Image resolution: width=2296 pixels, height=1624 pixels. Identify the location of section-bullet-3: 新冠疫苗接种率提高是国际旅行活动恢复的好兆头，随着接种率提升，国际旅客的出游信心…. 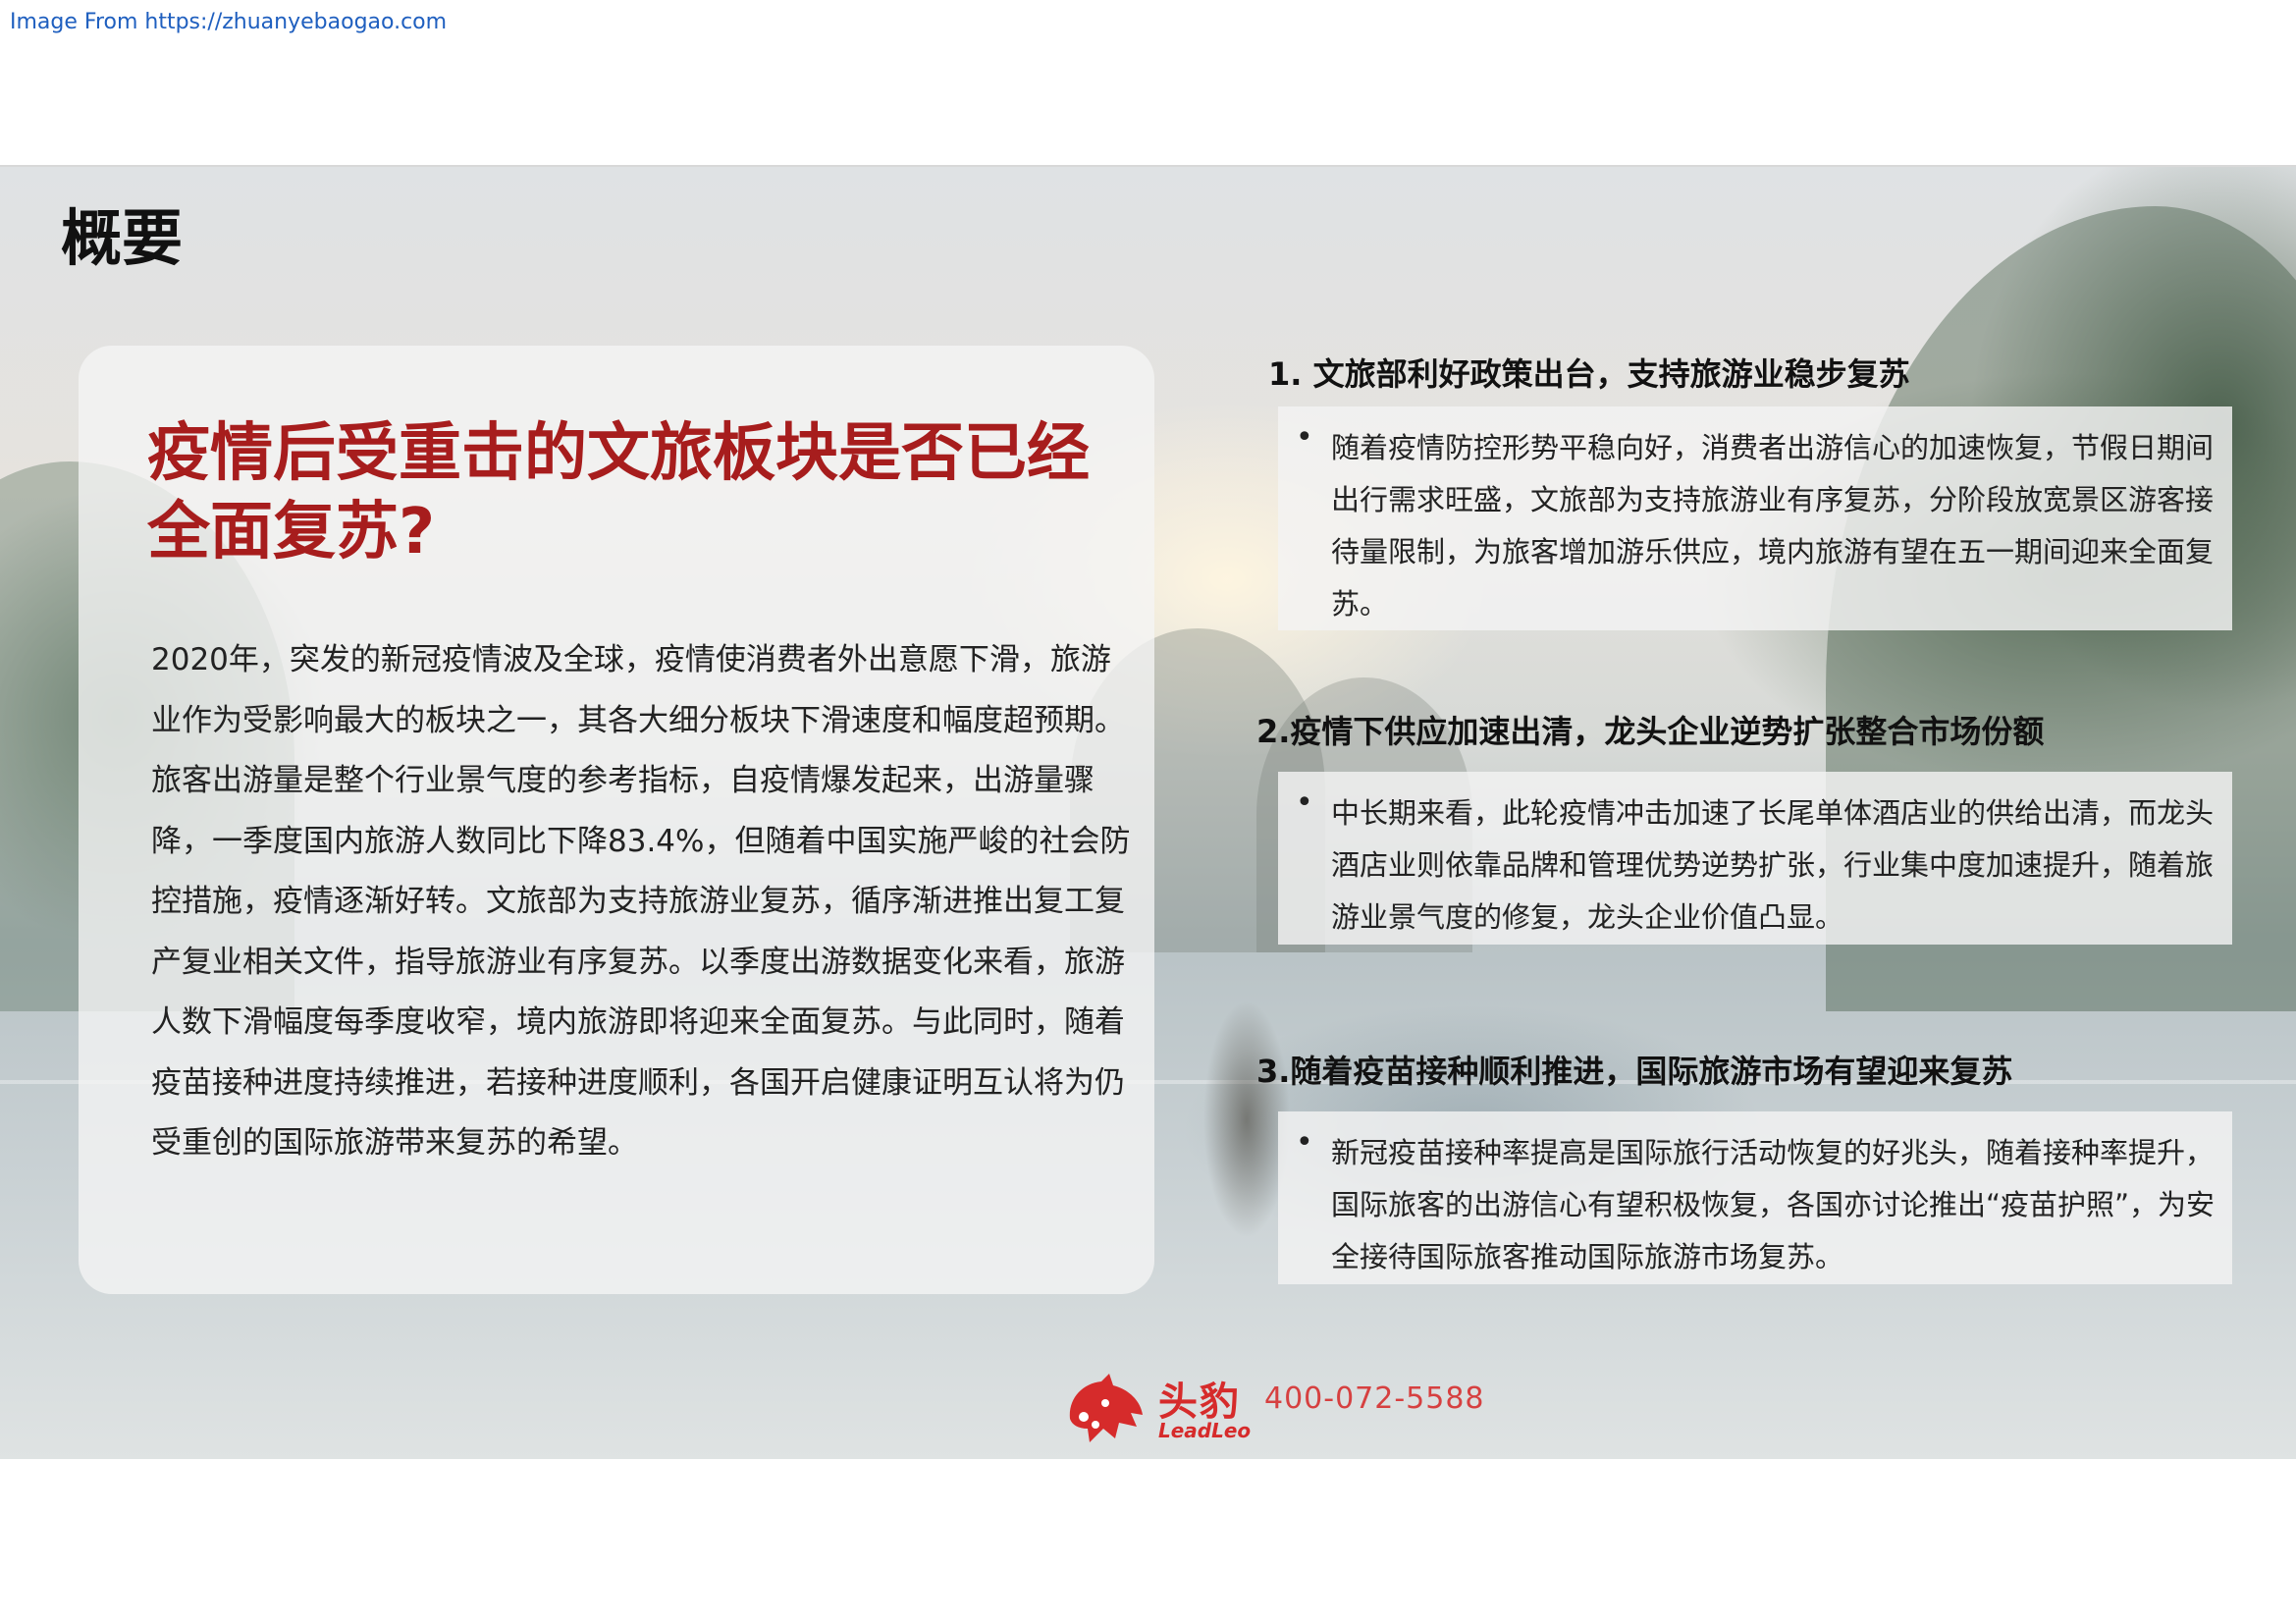
(1773, 1204).